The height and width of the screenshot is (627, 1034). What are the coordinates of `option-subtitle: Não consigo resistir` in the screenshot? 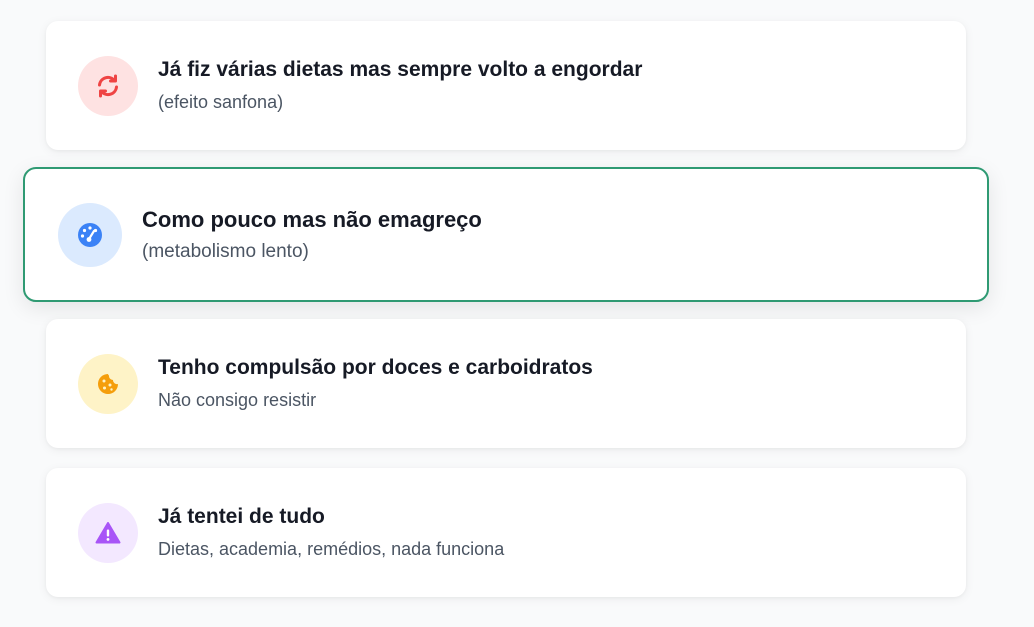 It's located at (237, 400).